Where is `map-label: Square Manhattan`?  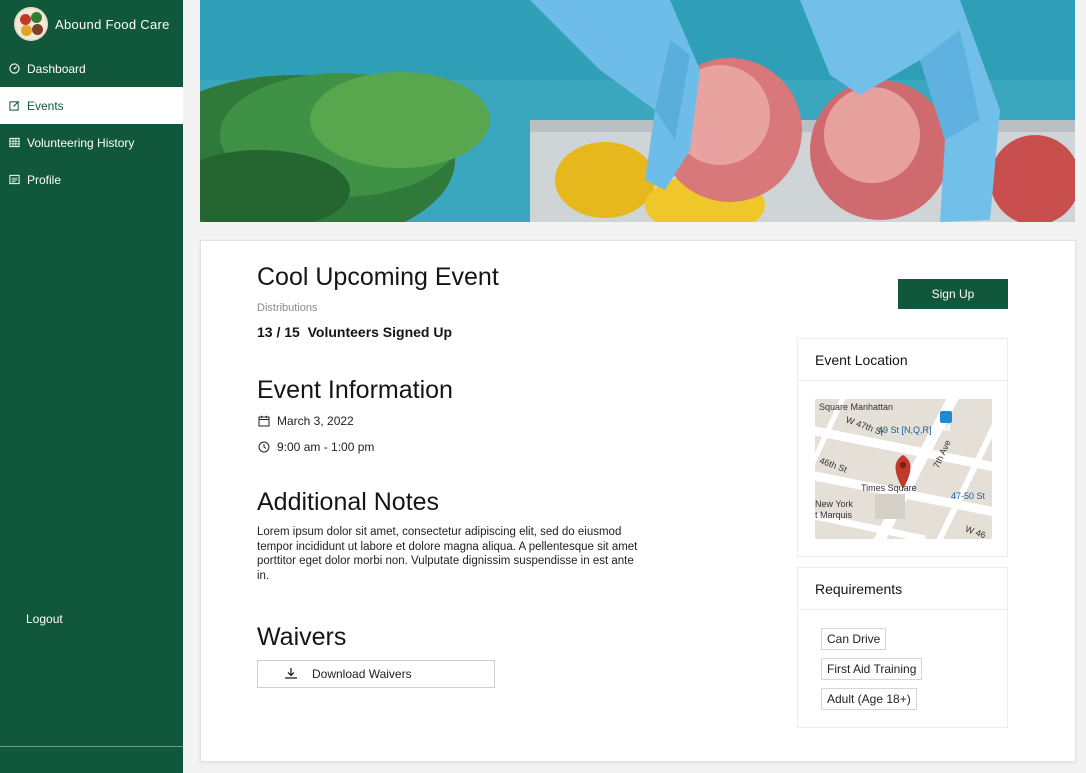
map-label: Square Manhattan is located at coordinates (856, 407).